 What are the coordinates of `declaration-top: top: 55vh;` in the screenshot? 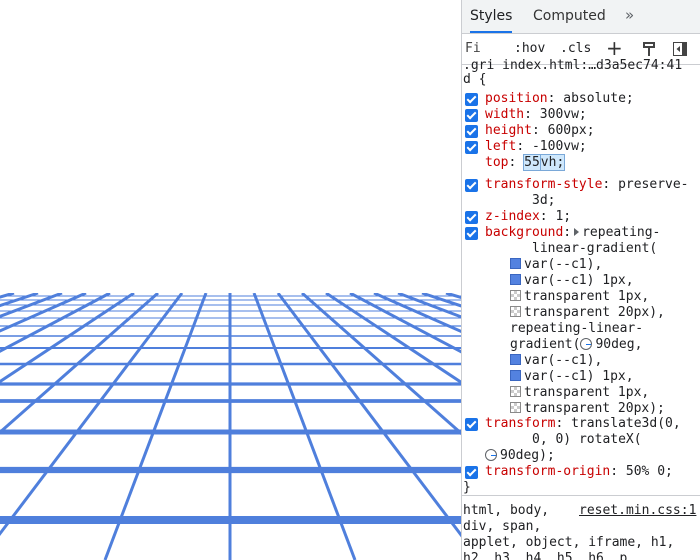 It's located at (525, 162).